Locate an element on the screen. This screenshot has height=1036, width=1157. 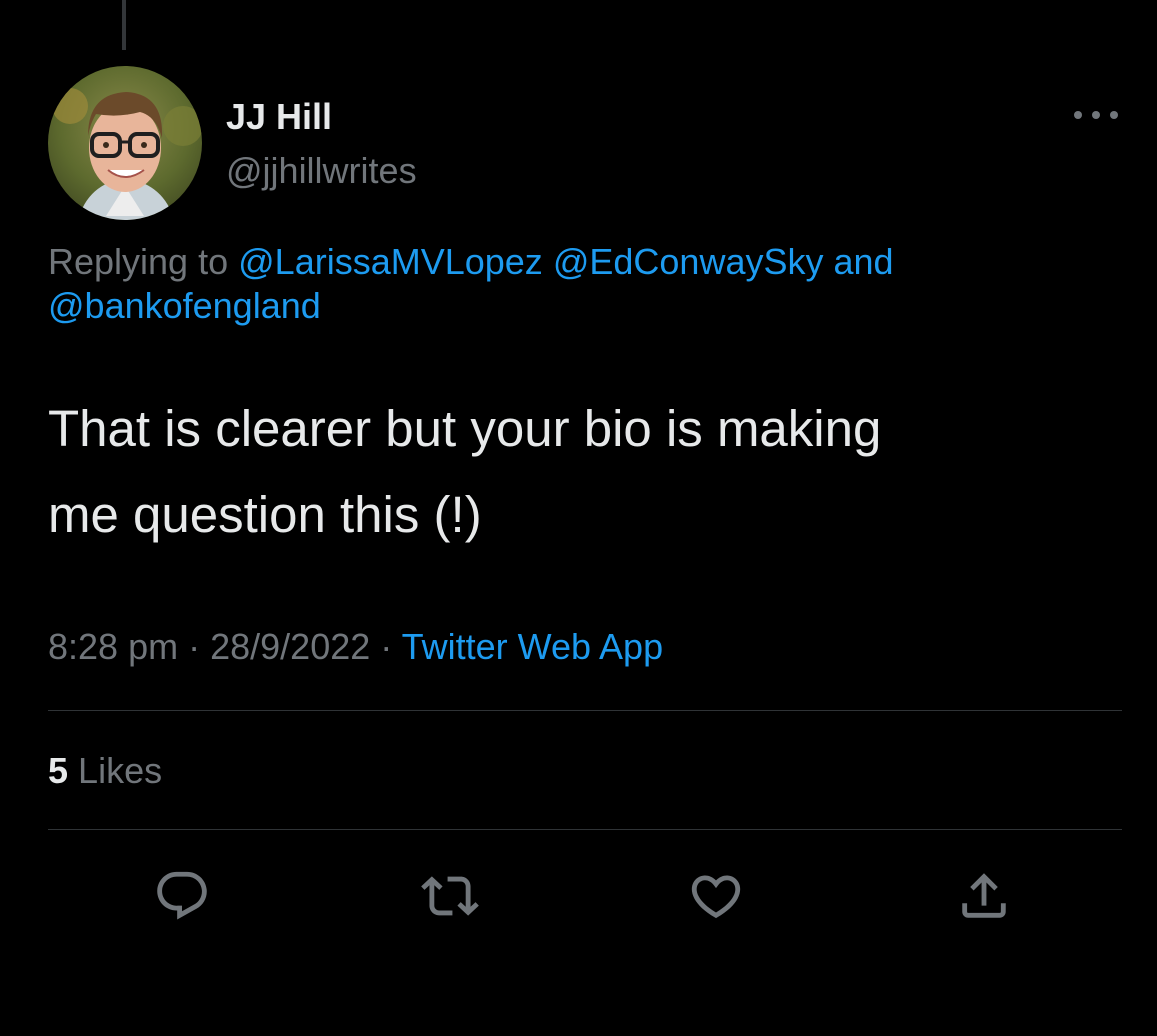
like-button is located at coordinates (716, 896).